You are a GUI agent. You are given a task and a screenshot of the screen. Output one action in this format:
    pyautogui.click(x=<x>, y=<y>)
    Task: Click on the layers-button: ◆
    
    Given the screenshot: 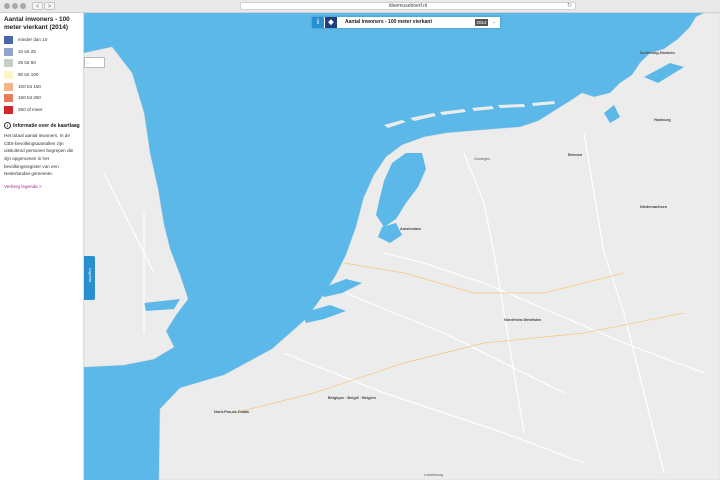 What is the action you would take?
    pyautogui.click(x=331, y=22)
    